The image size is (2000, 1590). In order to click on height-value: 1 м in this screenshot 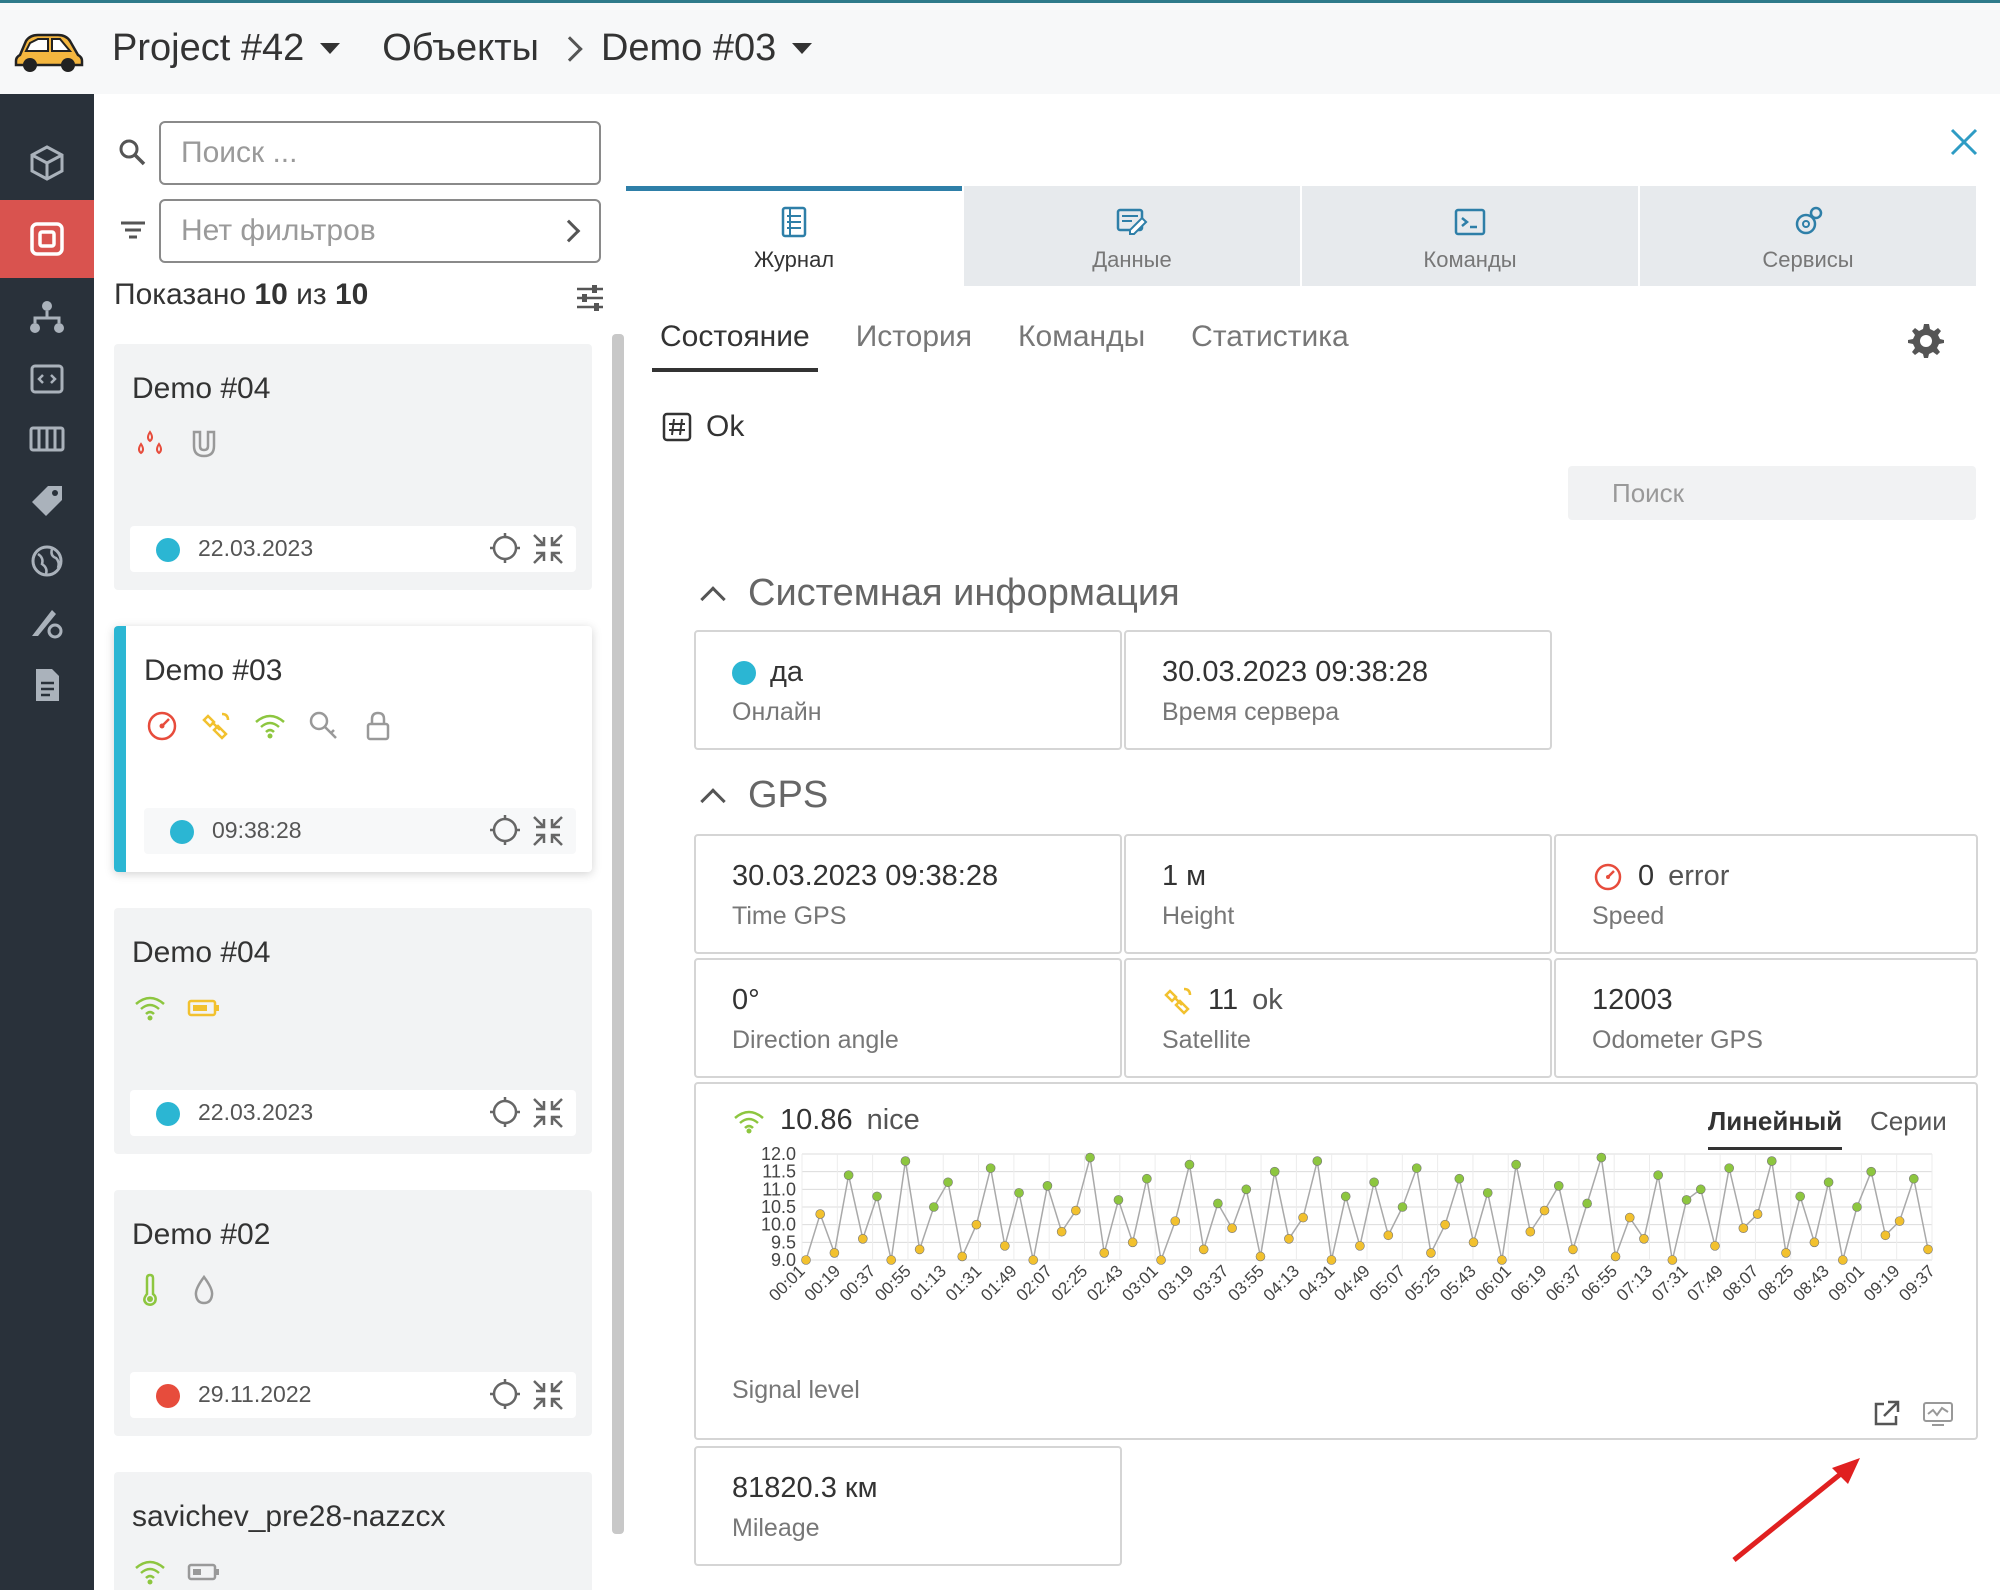, I will do `click(1184, 876)`.